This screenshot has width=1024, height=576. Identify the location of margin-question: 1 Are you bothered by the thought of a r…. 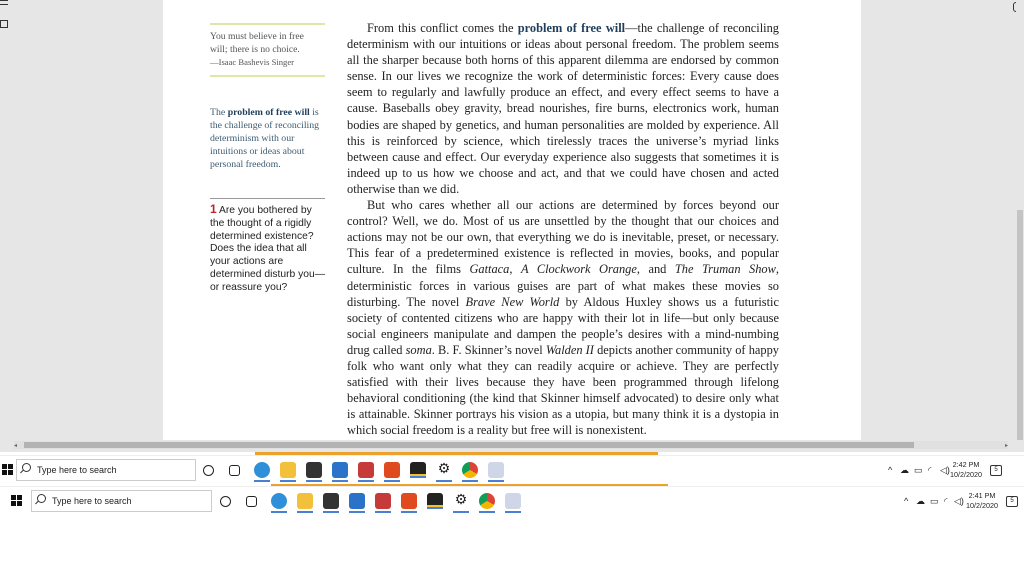
(269, 249).